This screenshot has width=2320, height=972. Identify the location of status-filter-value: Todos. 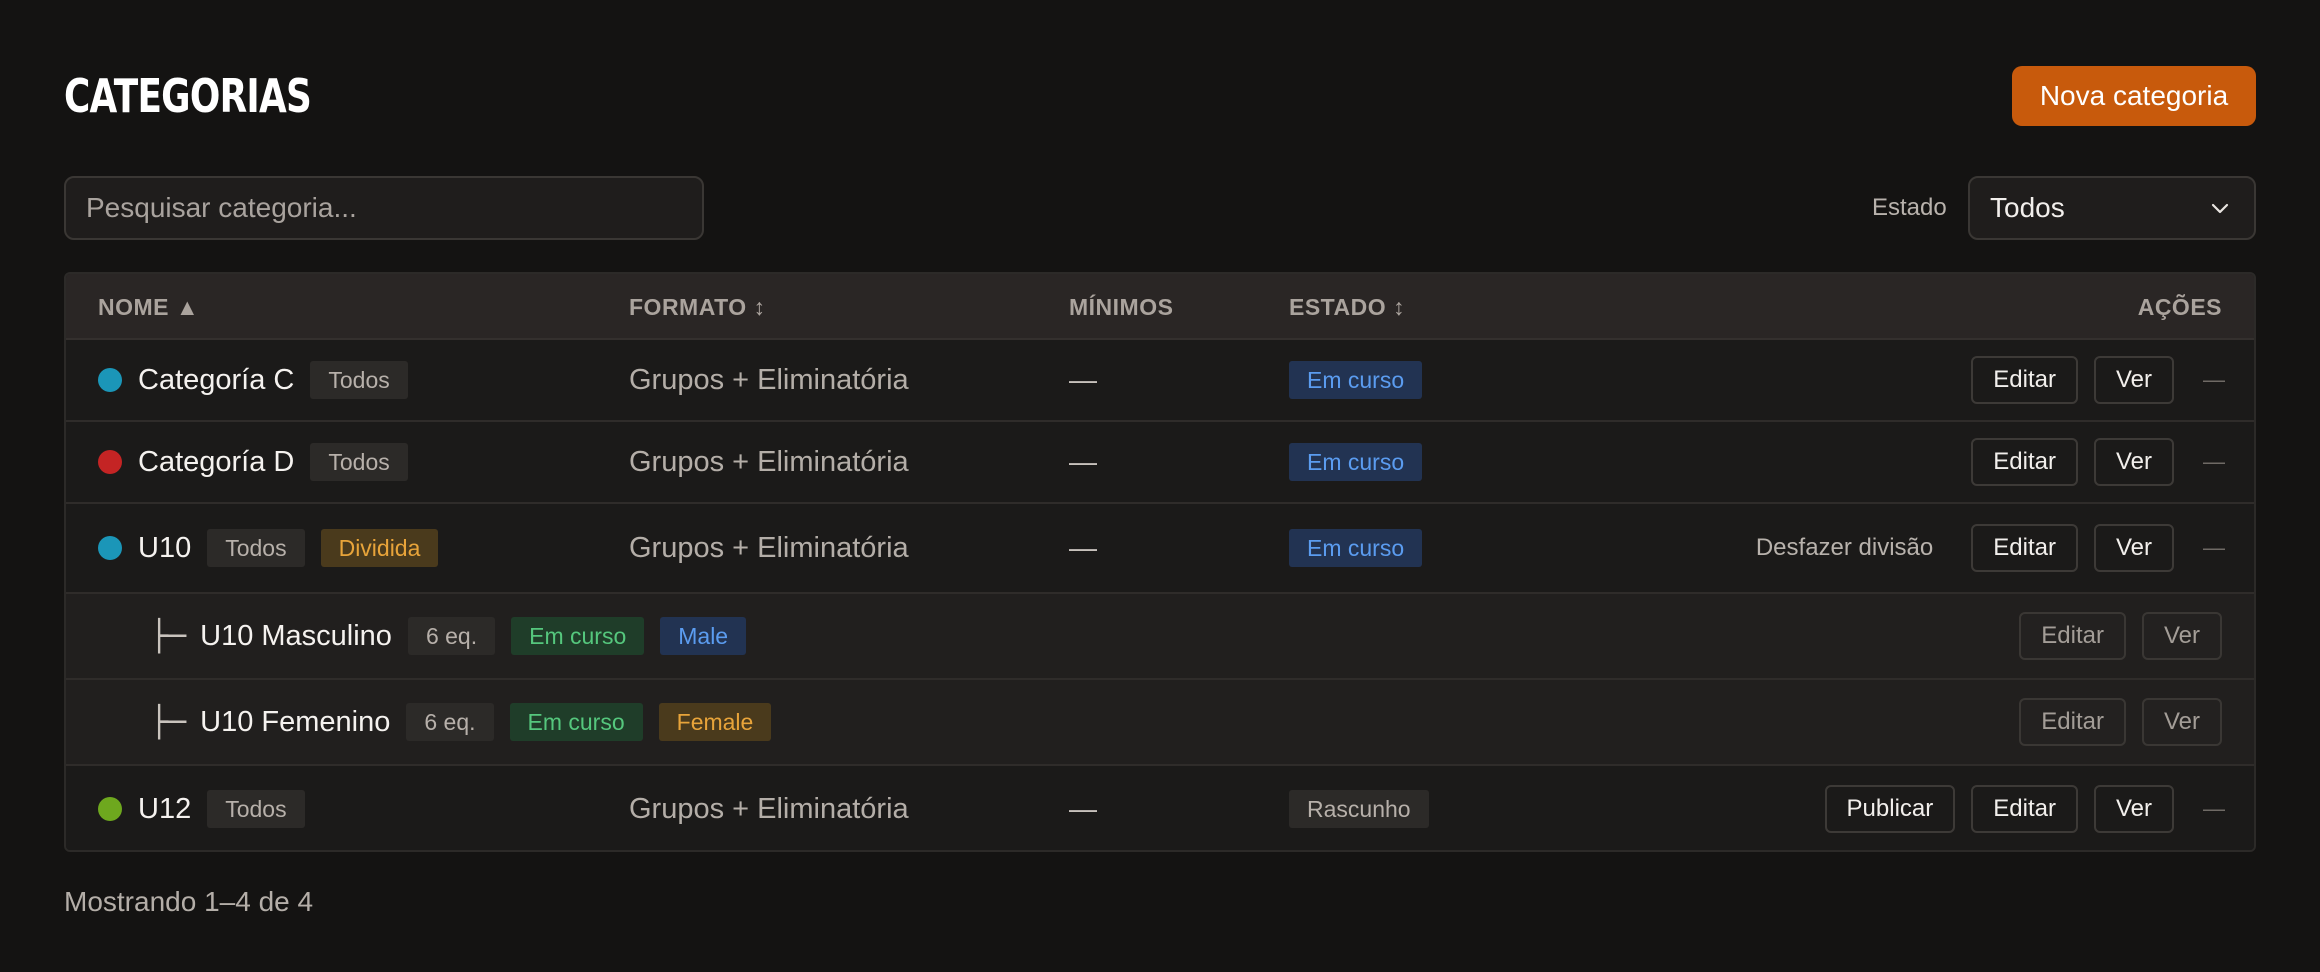
(2027, 207).